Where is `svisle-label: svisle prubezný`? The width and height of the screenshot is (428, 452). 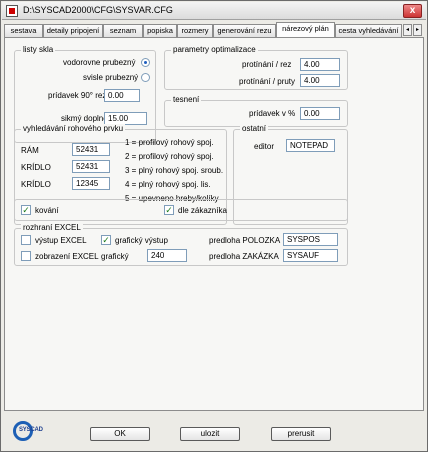 svisle-label: svisle prubezný is located at coordinates (111, 77).